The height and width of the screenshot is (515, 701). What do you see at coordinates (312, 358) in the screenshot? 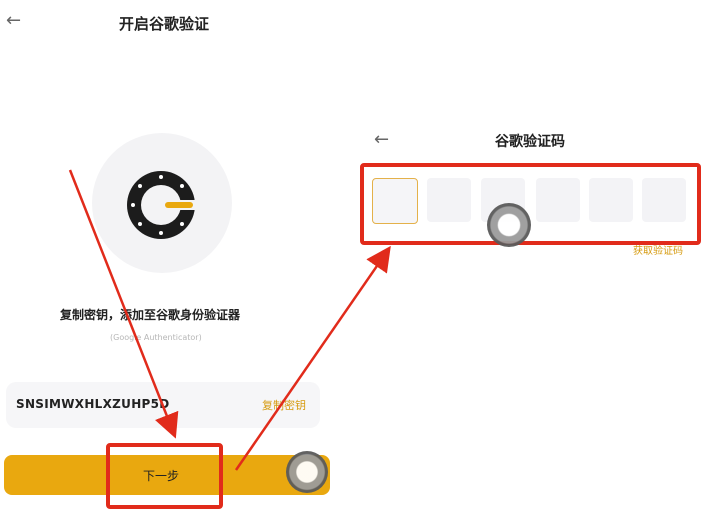
I see `arrow-to-code-input` at bounding box center [312, 358].